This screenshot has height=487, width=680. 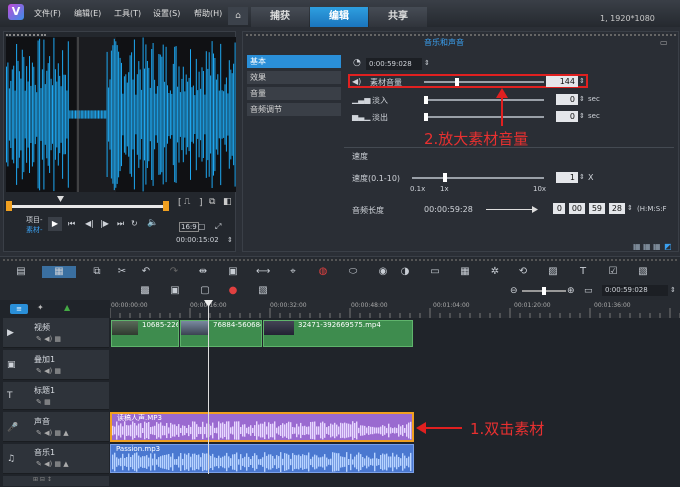 I want to click on mode-clip: 素材-, so click(x=34, y=230).